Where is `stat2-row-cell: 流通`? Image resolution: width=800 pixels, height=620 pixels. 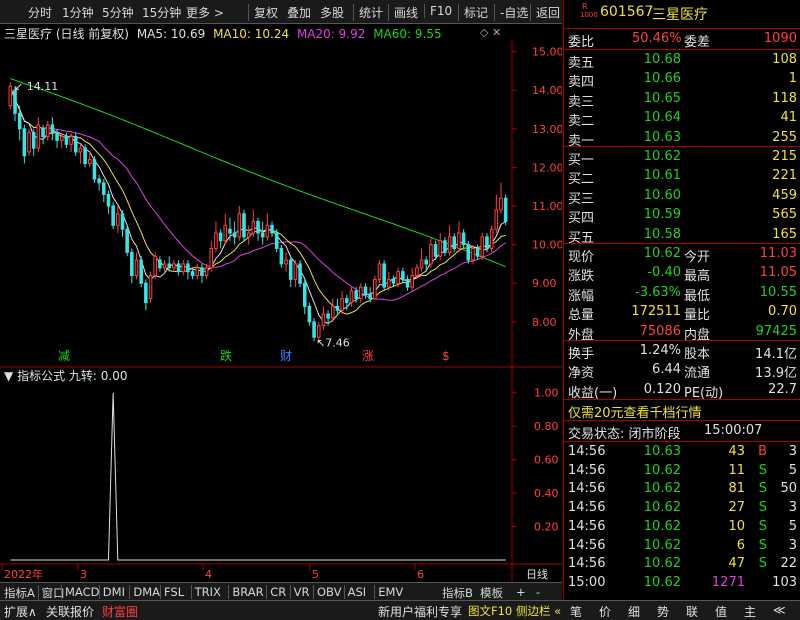
stat2-row-cell: 流通 is located at coordinates (697, 374).